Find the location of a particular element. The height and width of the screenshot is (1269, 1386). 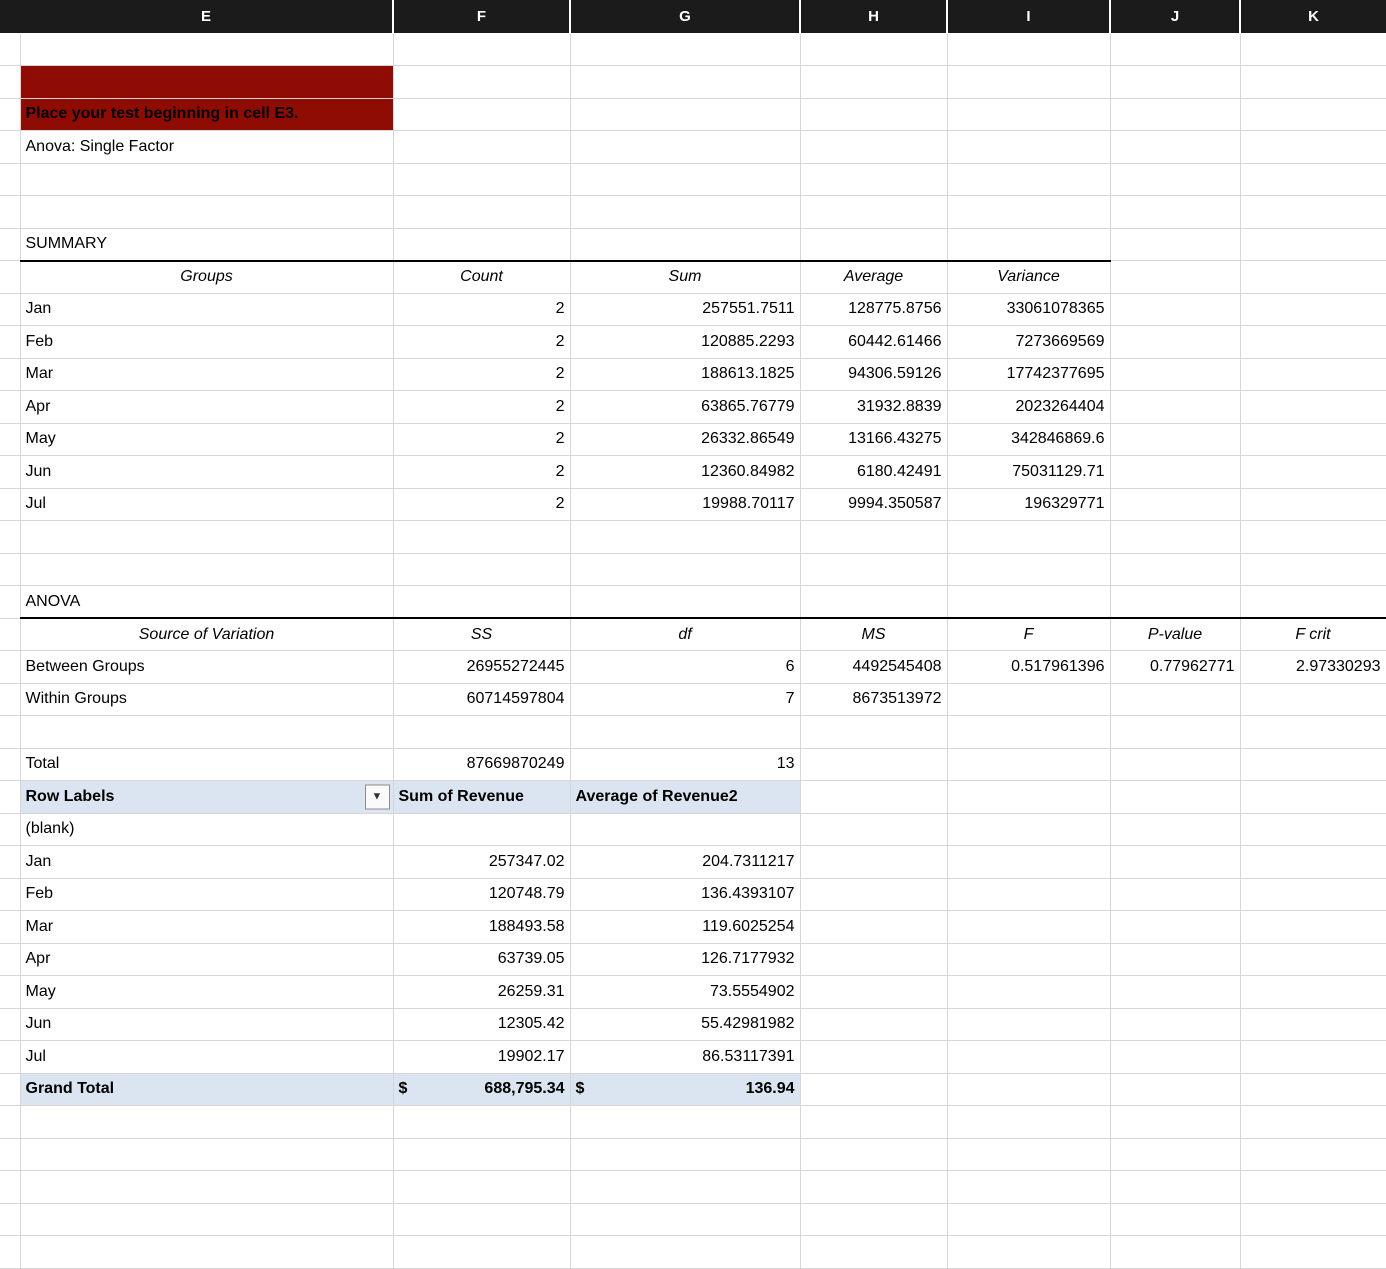

pivot-average-of-revenue2-header: Average of Revenue2 is located at coordinates (685, 797).